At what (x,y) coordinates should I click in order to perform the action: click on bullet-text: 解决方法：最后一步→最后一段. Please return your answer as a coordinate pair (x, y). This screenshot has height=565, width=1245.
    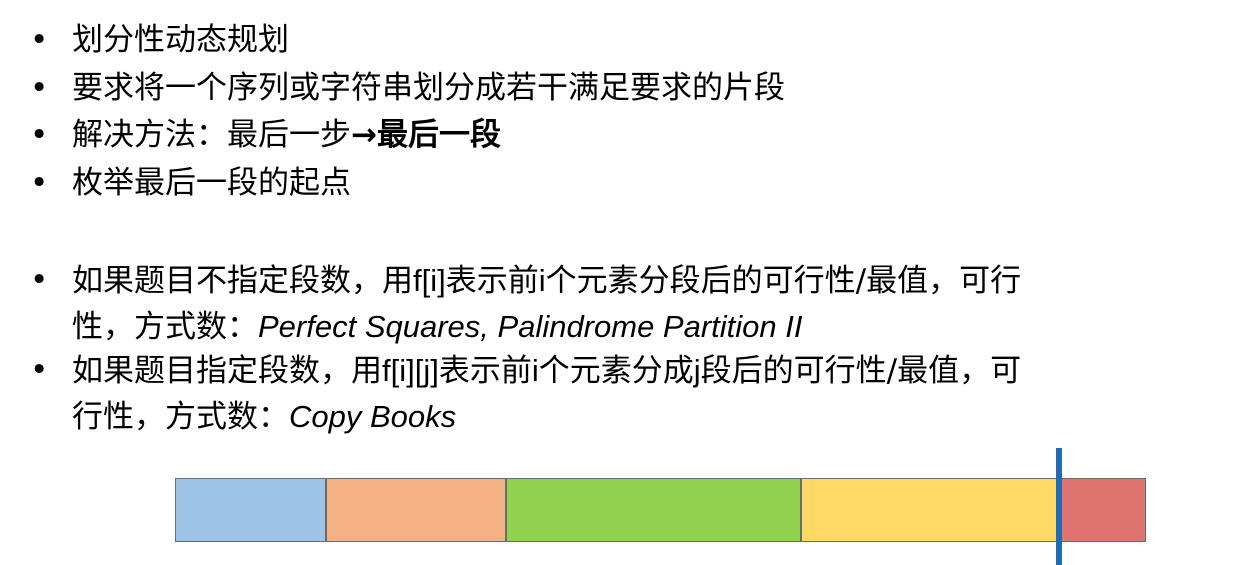
    Looking at the image, I should click on (286, 135).